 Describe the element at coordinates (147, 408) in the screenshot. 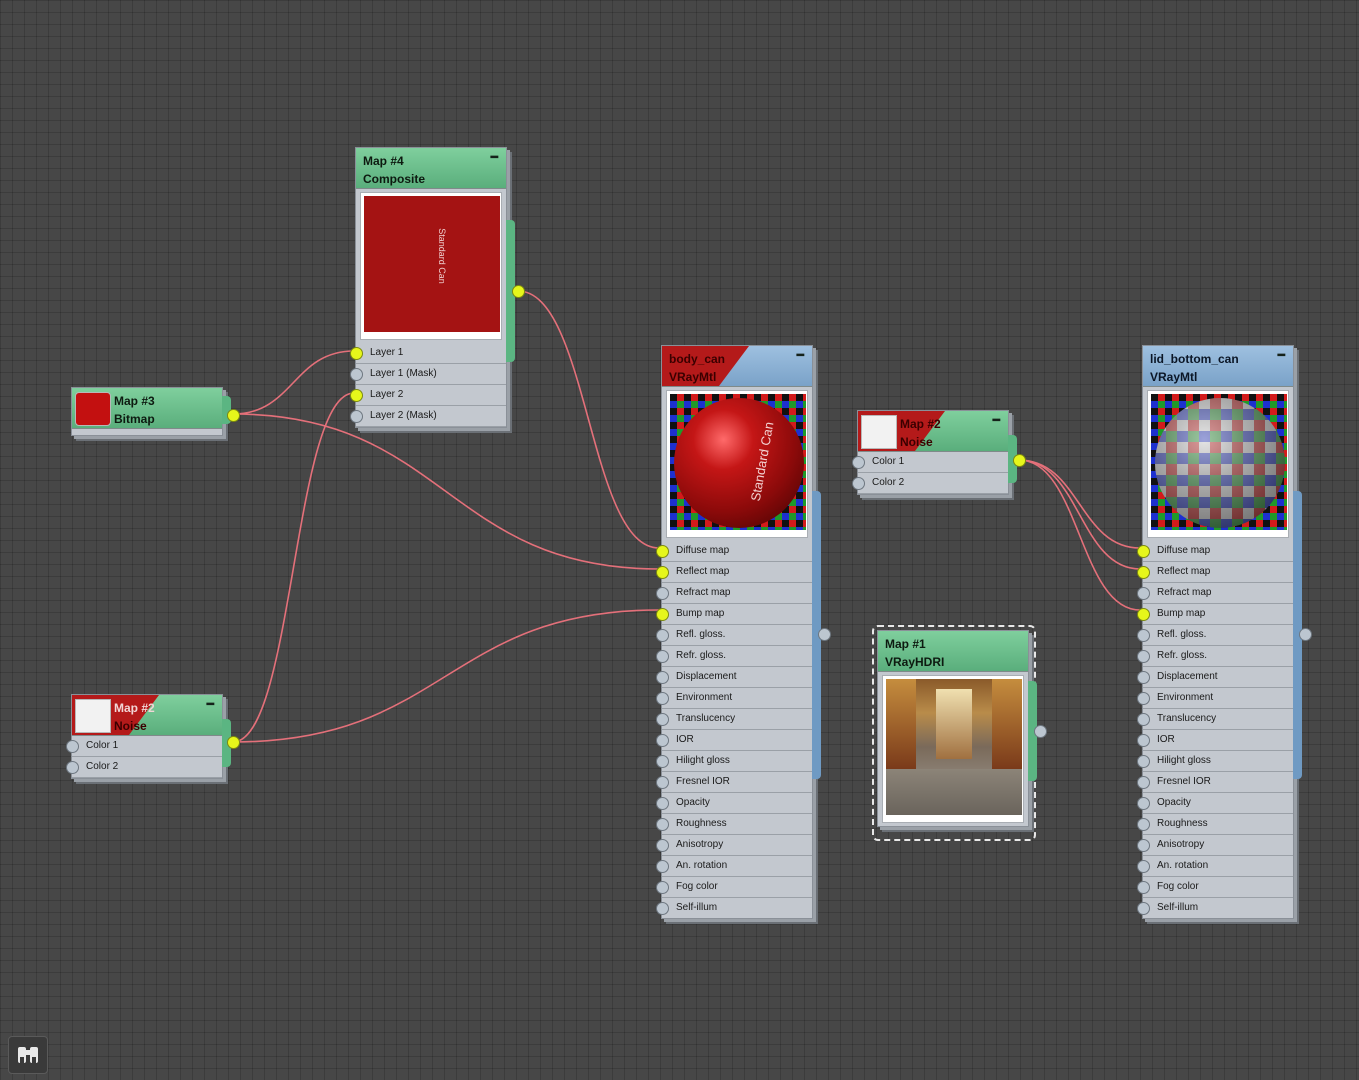

I see `node-header: Map #3 Bitmap` at that location.